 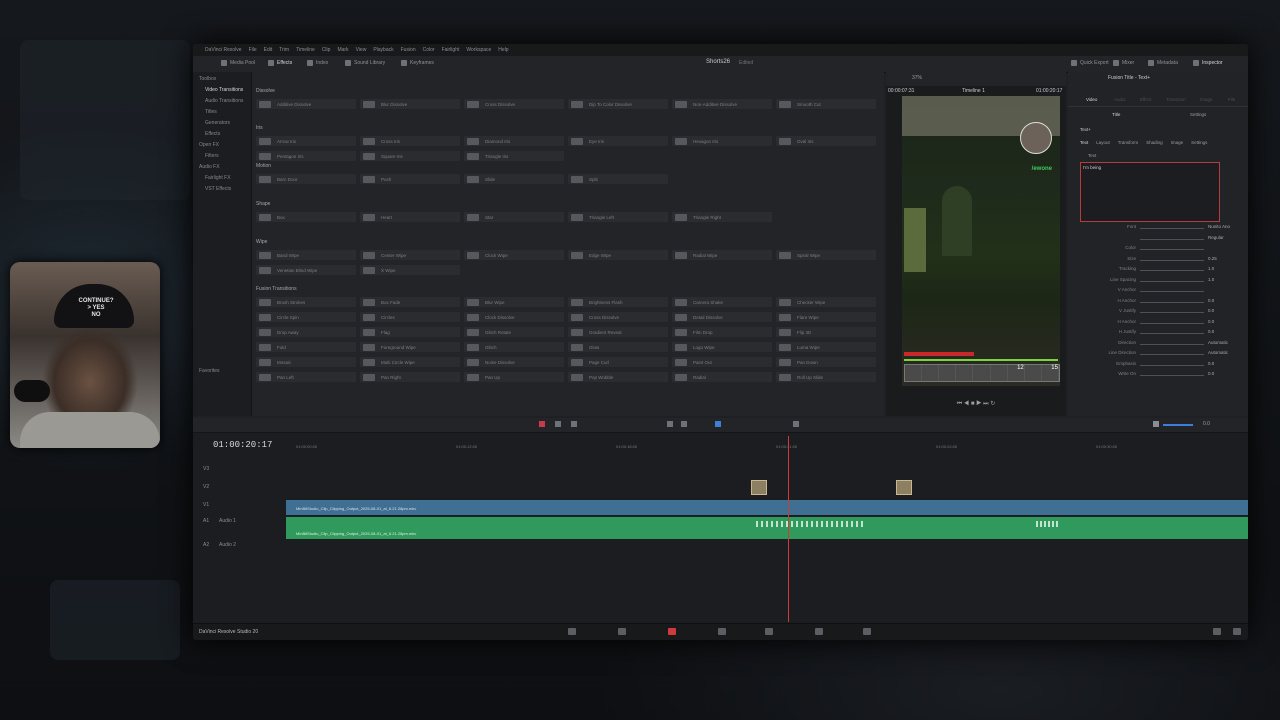 What do you see at coordinates (209, 167) in the screenshot?
I see `sidebar-item-audio-fx: Audio FX` at bounding box center [209, 167].